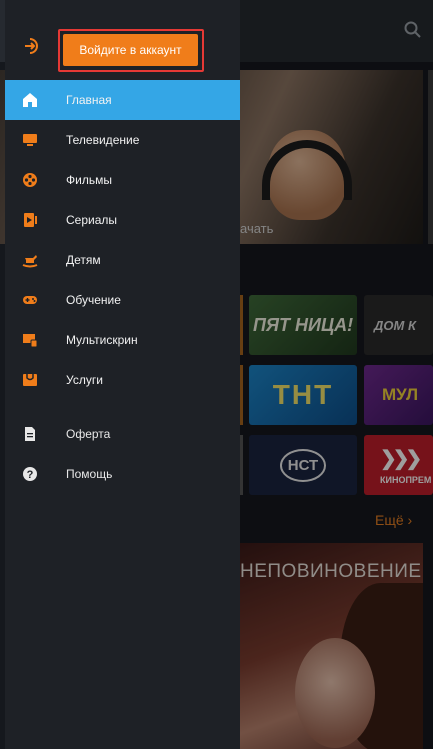  What do you see at coordinates (103, 140) in the screenshot?
I see `menu-item-label: Телевидение` at bounding box center [103, 140].